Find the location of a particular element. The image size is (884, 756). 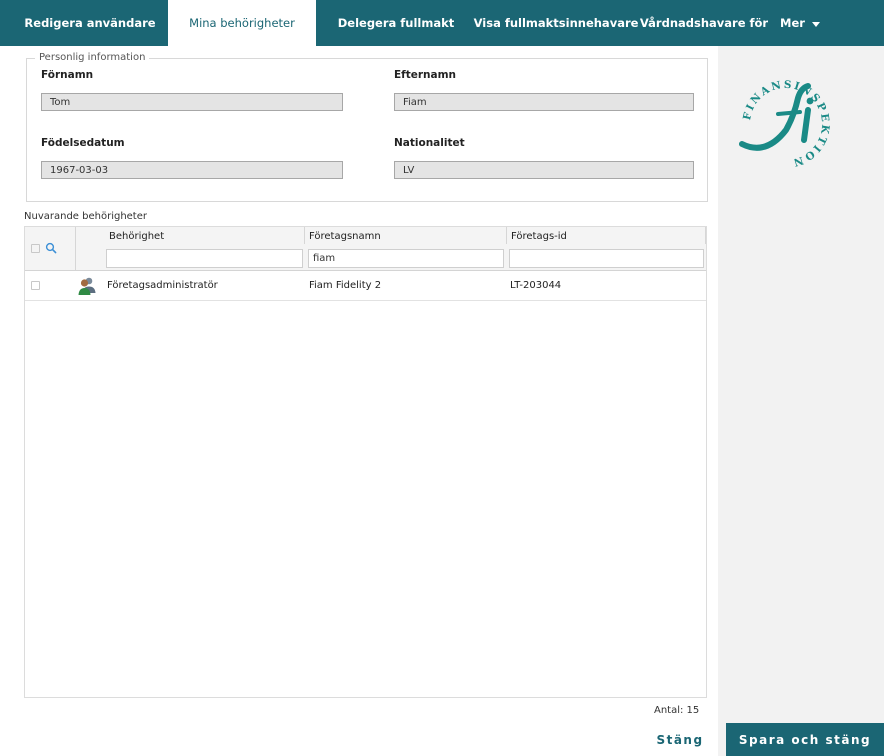

tab-more: Mer is located at coordinates (803, 23).